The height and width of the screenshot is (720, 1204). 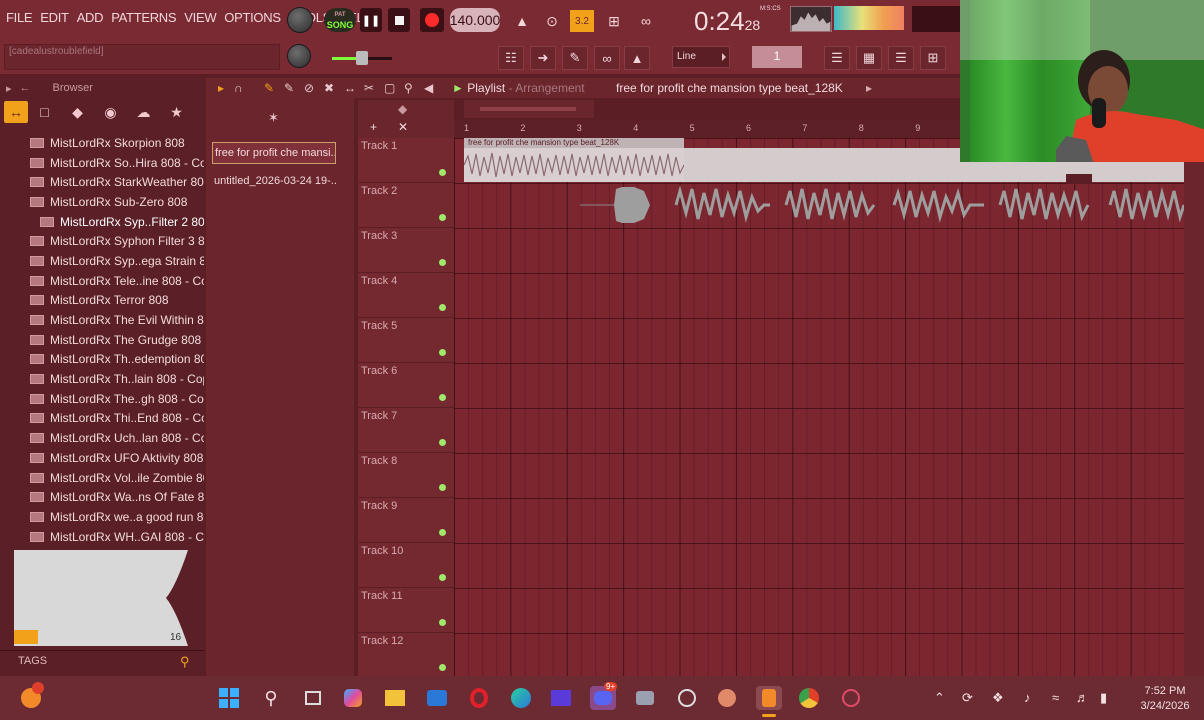 What do you see at coordinates (408, 88) in the screenshot?
I see `zoom-tool-icon: ⚲` at bounding box center [408, 88].